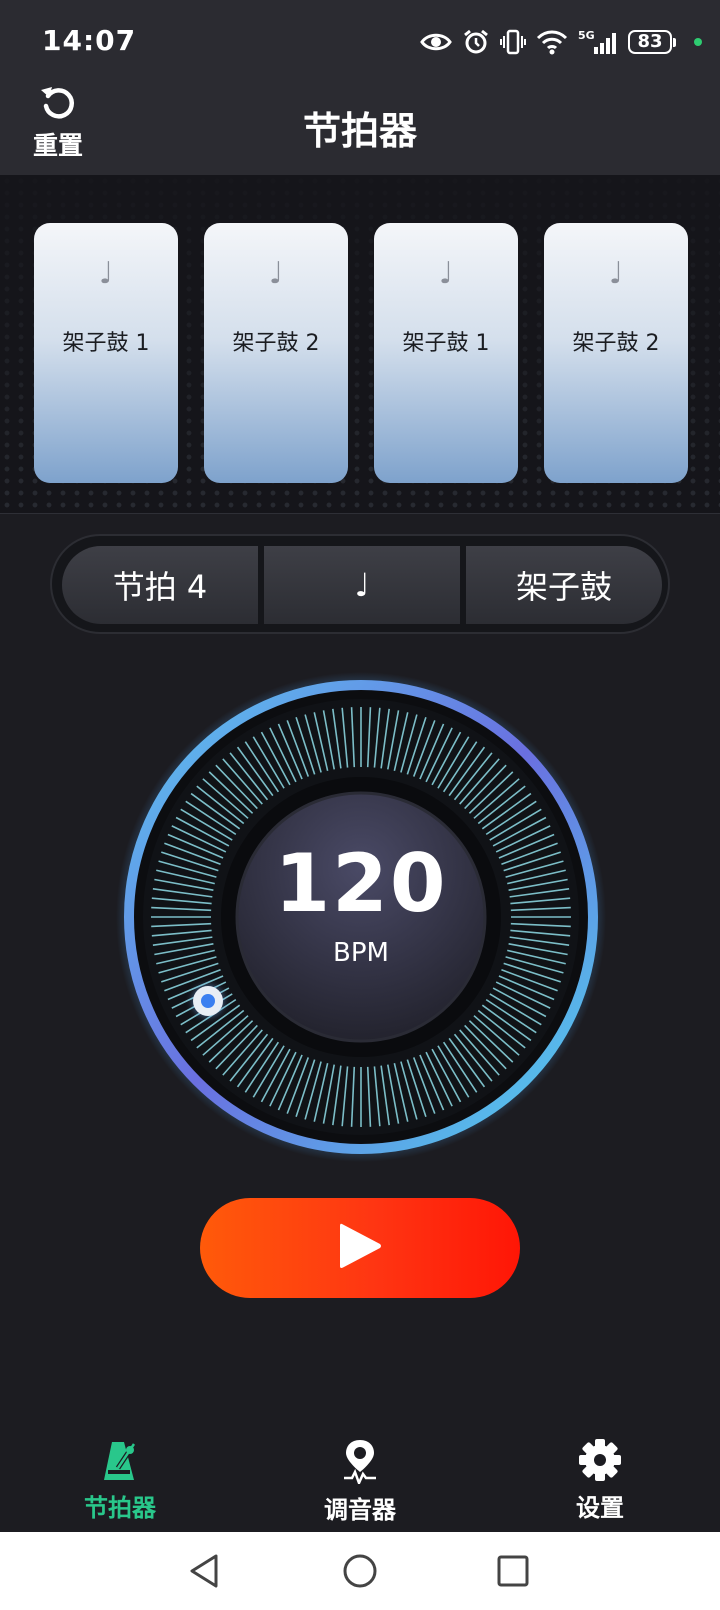 The height and width of the screenshot is (1610, 720). What do you see at coordinates (120, 1508) in the screenshot?
I see `nav-label: 节拍器` at bounding box center [120, 1508].